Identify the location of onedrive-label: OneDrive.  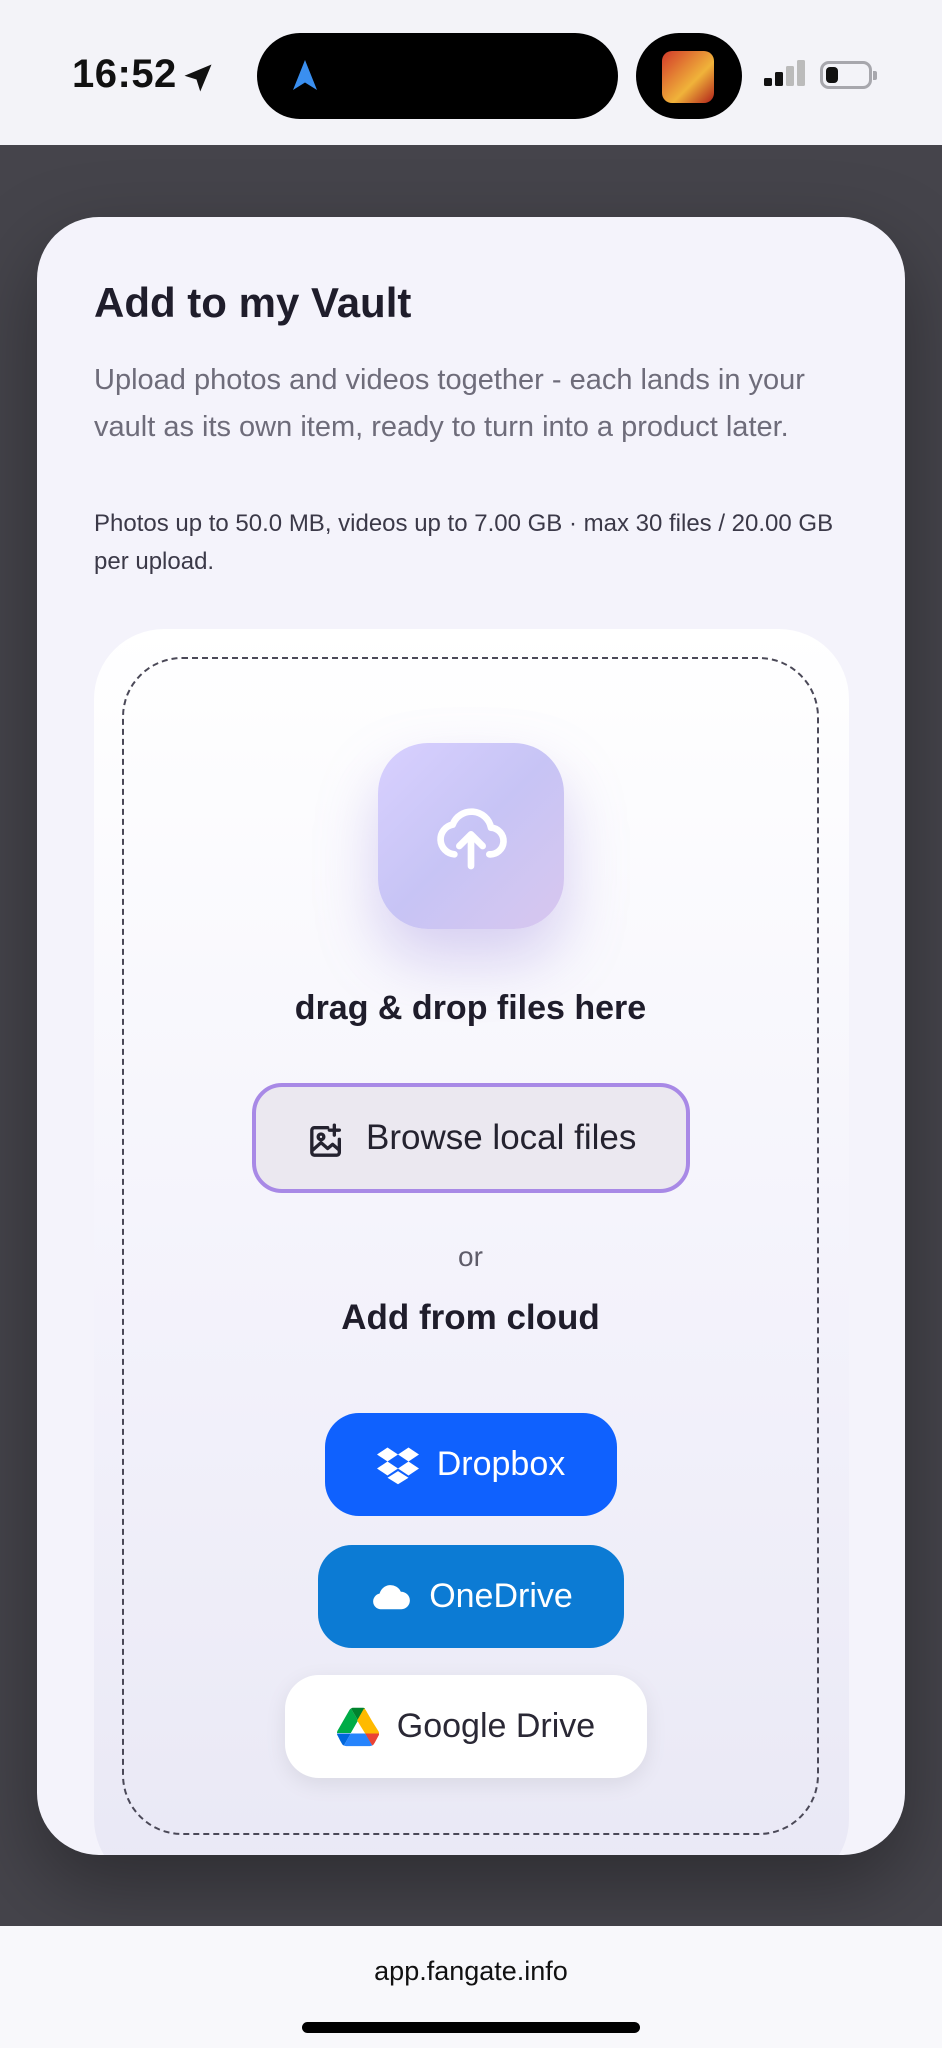
(501, 1596).